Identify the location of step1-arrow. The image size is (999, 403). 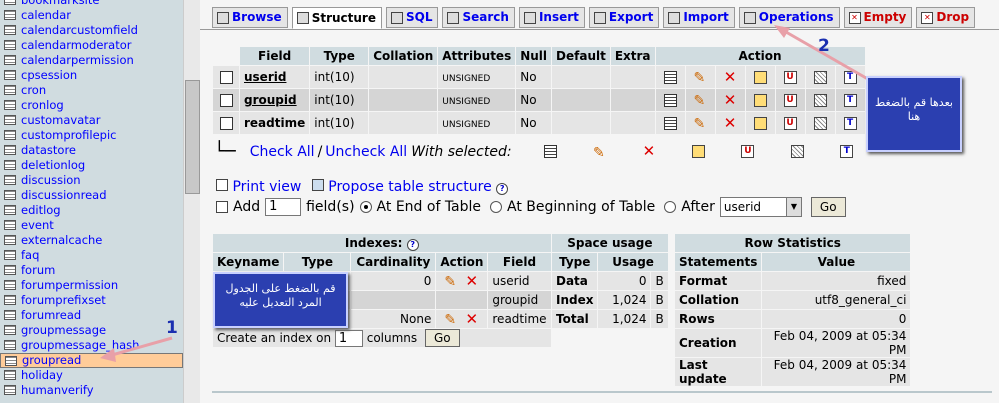
(142, 346).